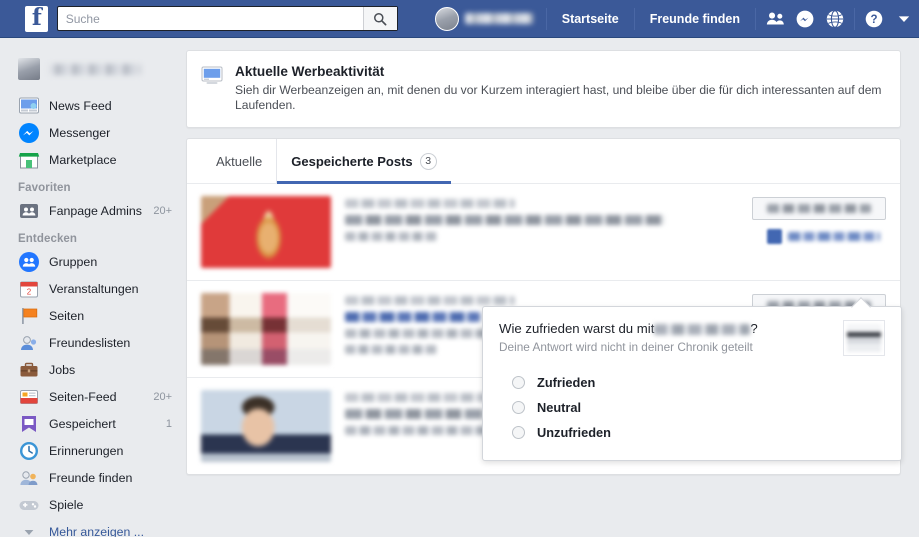  What do you see at coordinates (352, 161) in the screenshot?
I see `tab-label: Gespeicherte Posts` at bounding box center [352, 161].